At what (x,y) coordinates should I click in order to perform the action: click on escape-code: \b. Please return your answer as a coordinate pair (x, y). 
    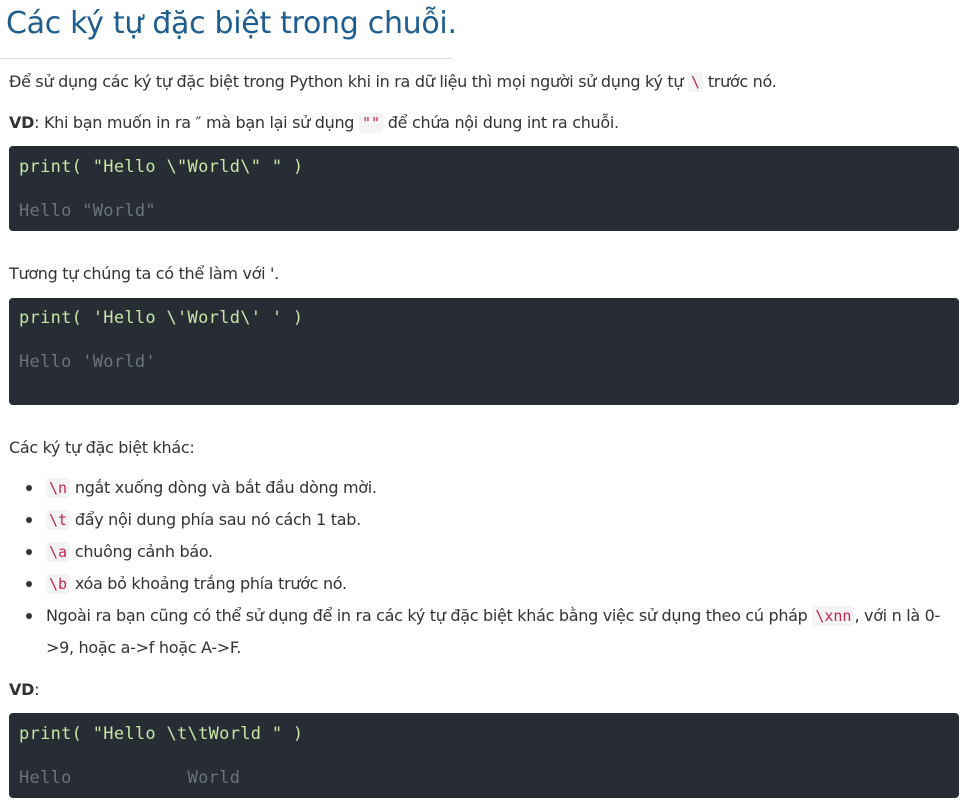
    Looking at the image, I should click on (58, 584).